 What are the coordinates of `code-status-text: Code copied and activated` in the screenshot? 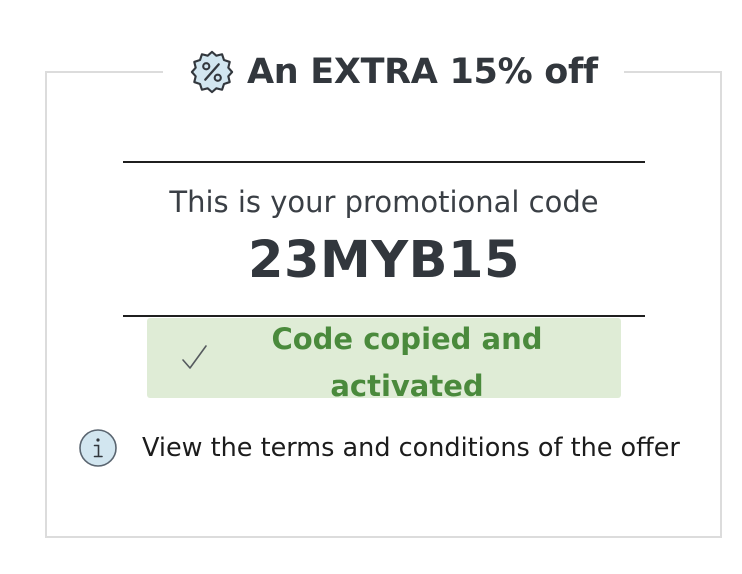 It's located at (407, 362).